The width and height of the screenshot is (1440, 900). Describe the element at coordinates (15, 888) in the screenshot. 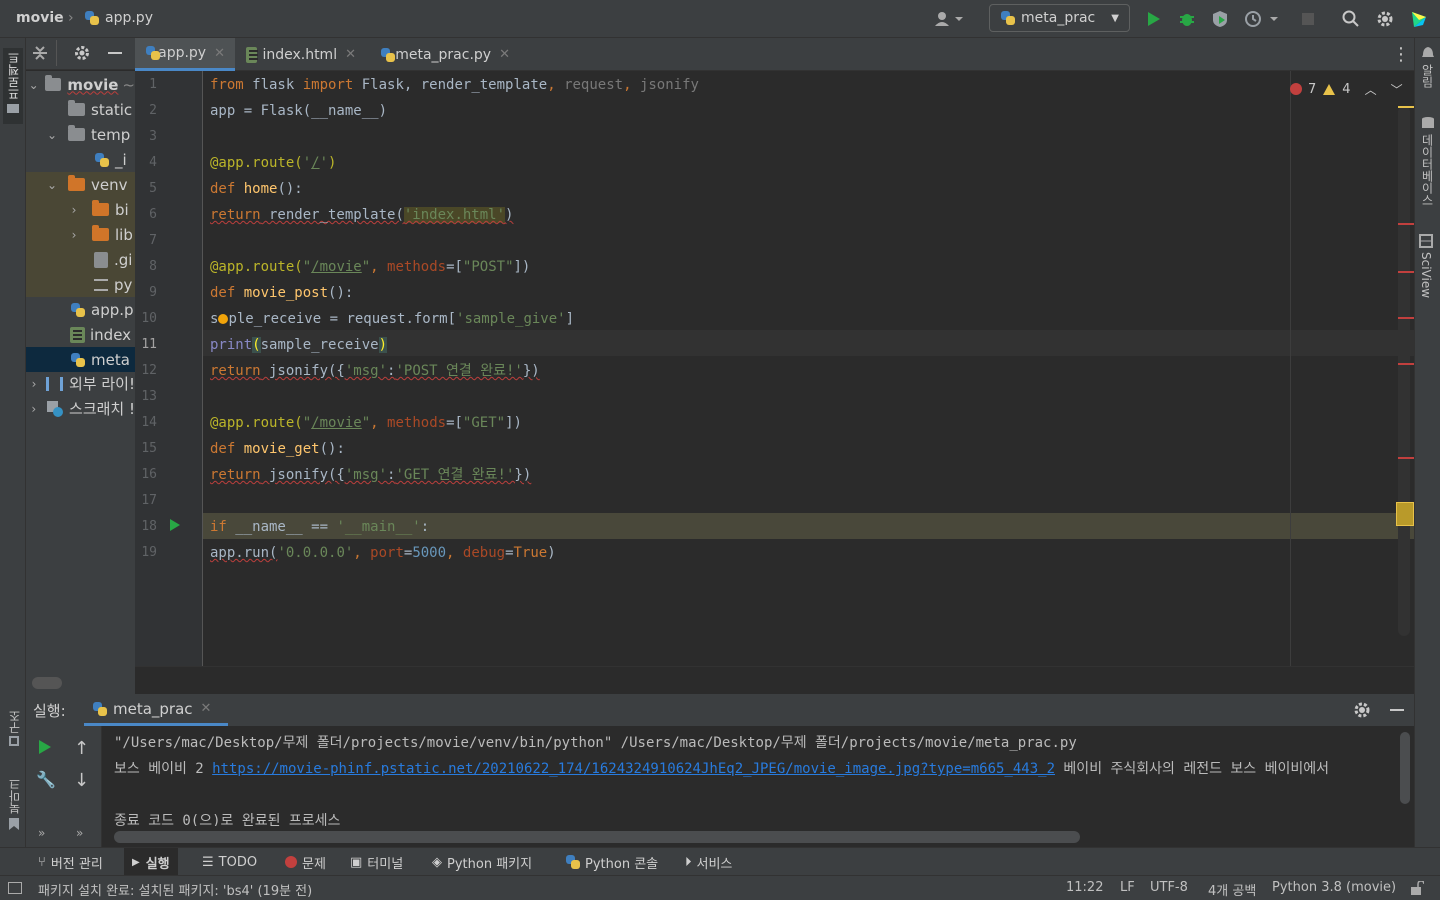

I see `toggle-panels-icon` at that location.